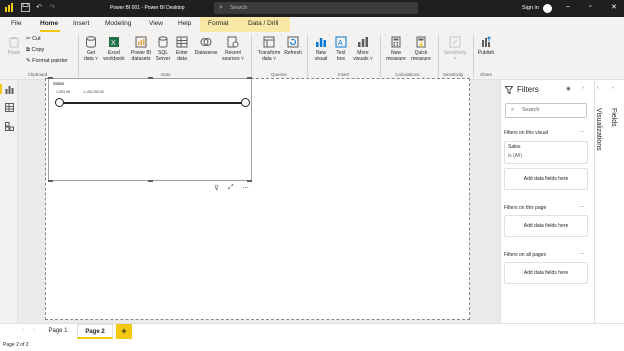 This screenshot has height=351, width=624. I want to click on publish-button: Publish, so click(486, 46).